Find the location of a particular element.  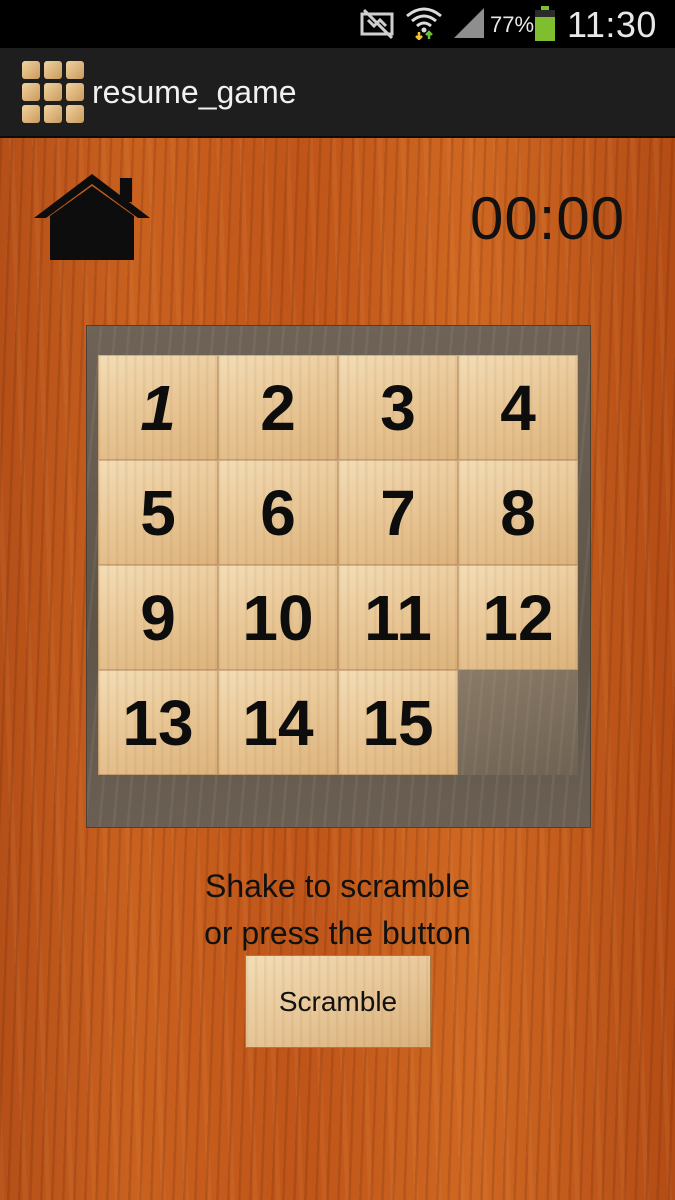

home-icon is located at coordinates (92, 216).